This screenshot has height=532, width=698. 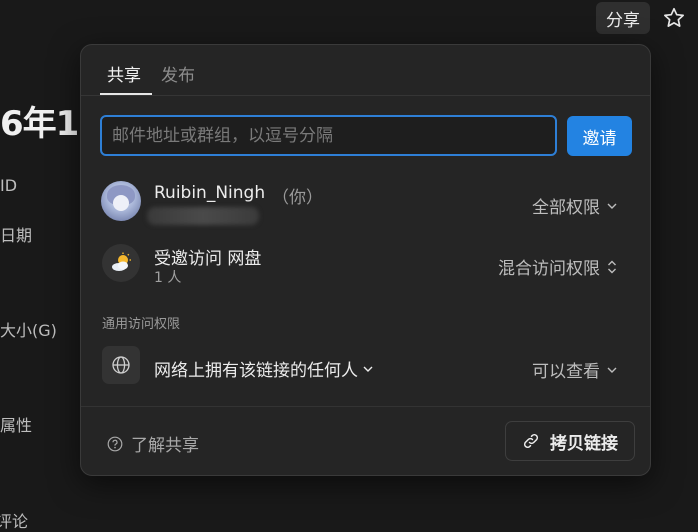 I want to click on chevron-updown-icon, so click(x=612, y=266).